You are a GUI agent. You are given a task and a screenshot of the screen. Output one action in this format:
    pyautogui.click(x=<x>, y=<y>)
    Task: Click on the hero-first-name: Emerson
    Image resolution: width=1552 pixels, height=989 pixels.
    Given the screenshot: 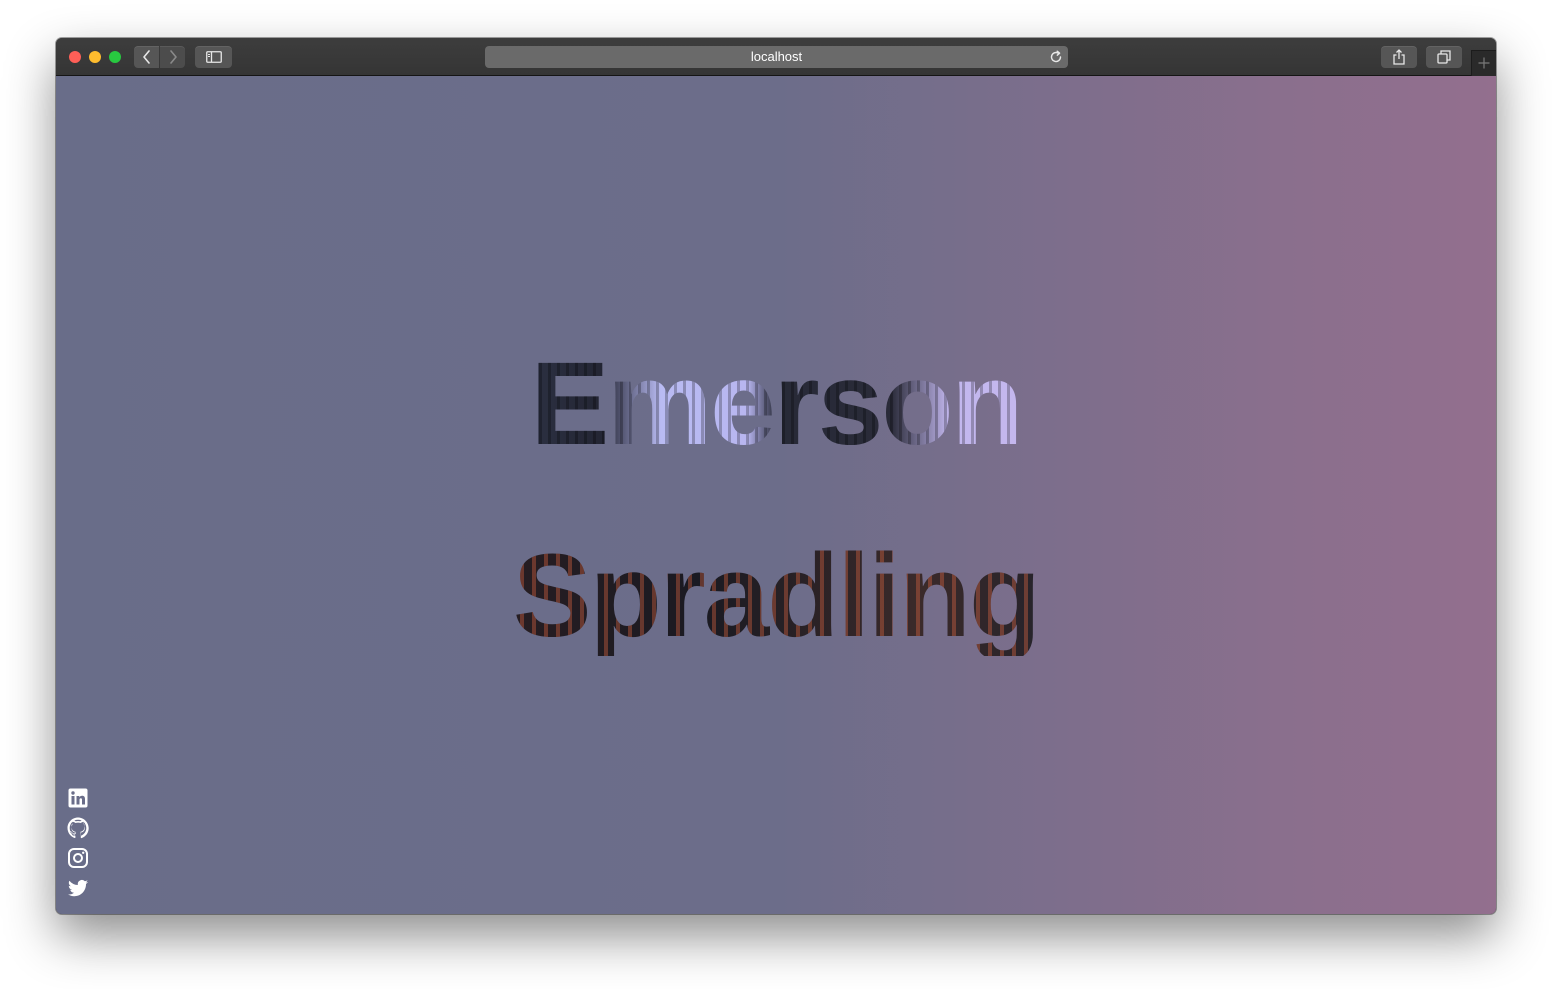 What is the action you would take?
    pyautogui.click(x=776, y=404)
    